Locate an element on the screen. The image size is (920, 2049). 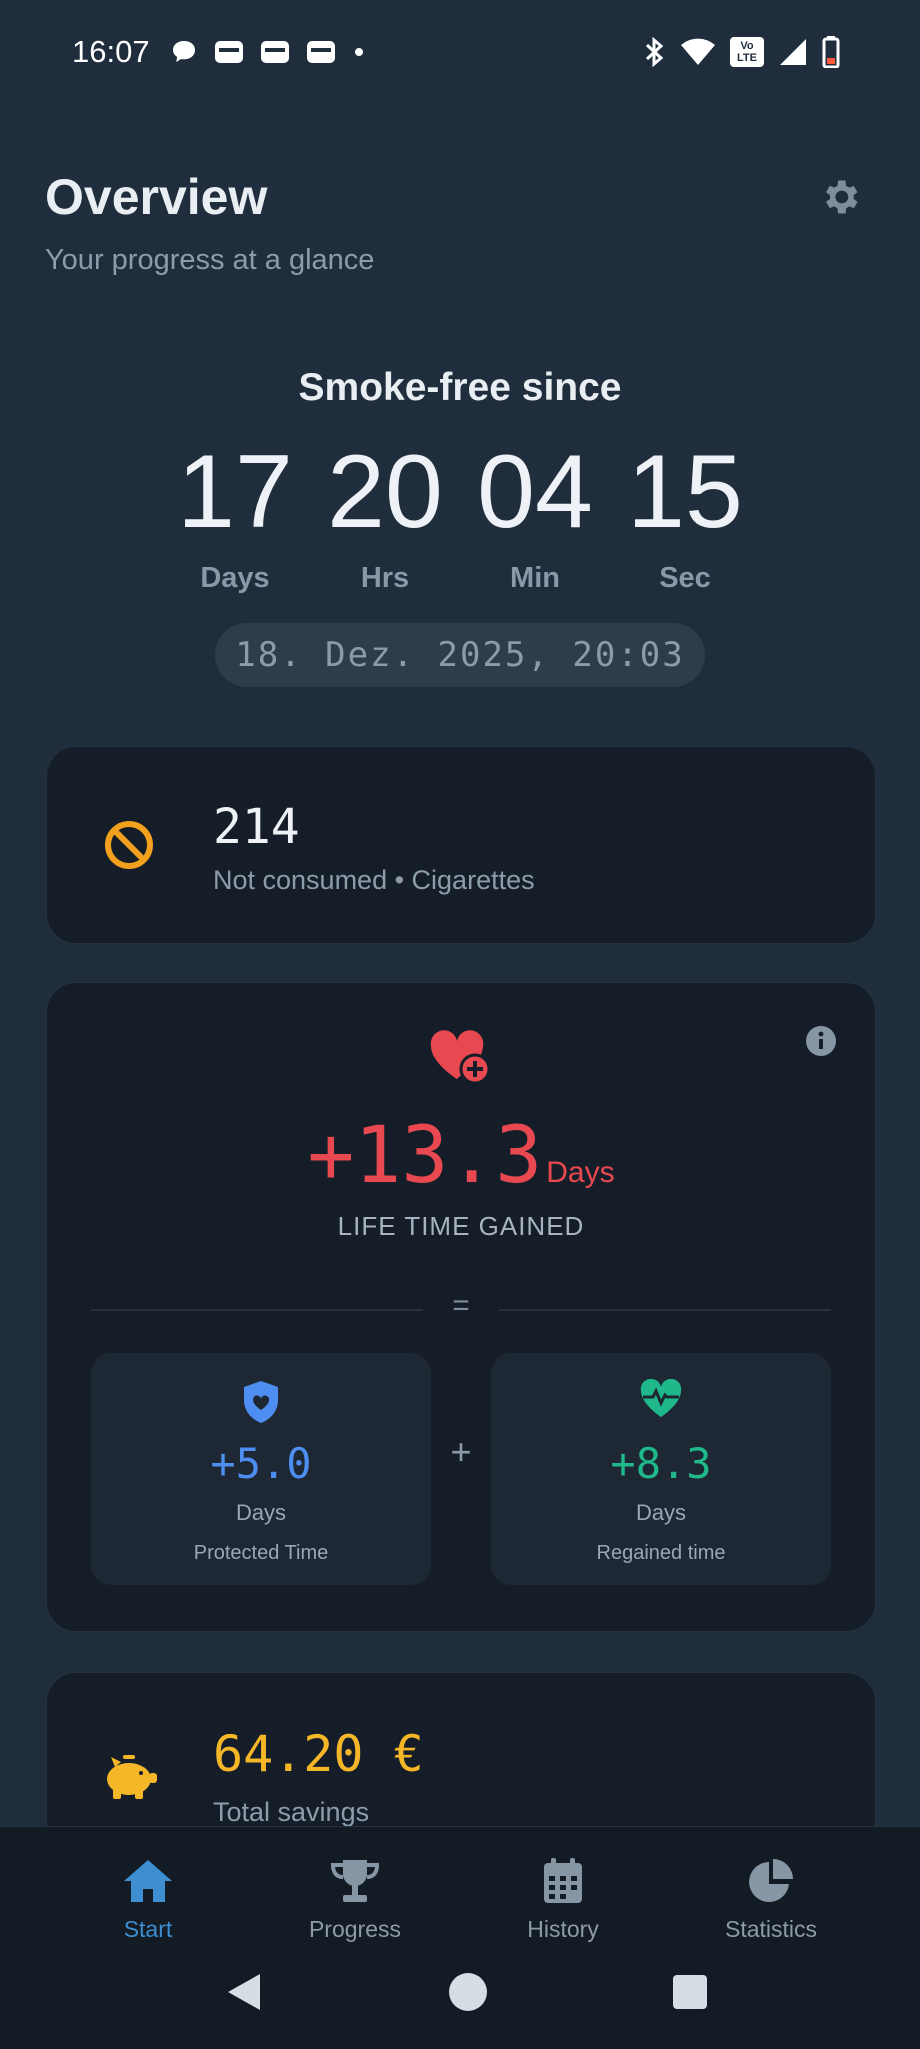
timer-value: 17 is located at coordinates (235, 492).